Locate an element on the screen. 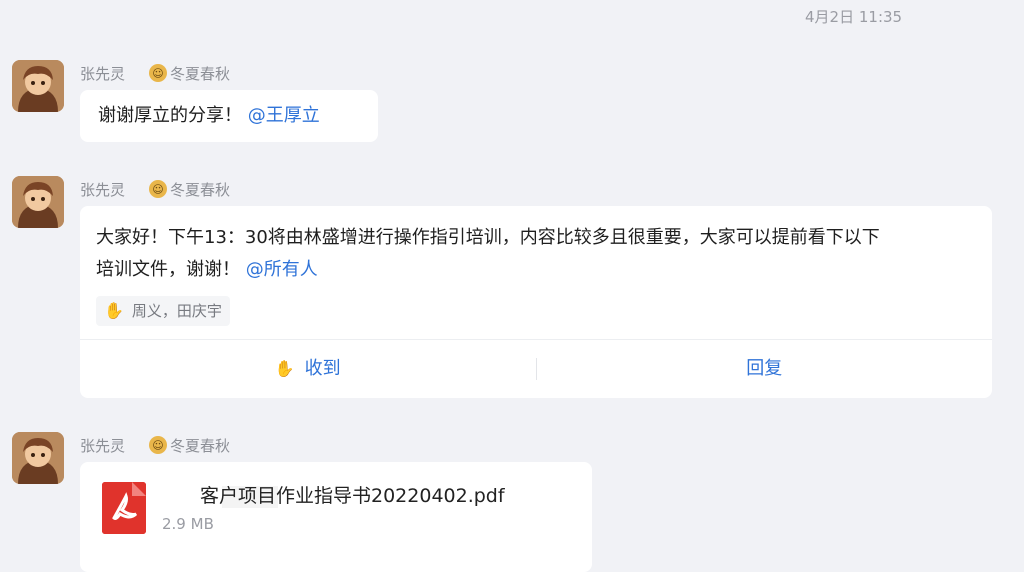 This screenshot has width=1024, height=572. received-label: 收到 is located at coordinates (322, 368).